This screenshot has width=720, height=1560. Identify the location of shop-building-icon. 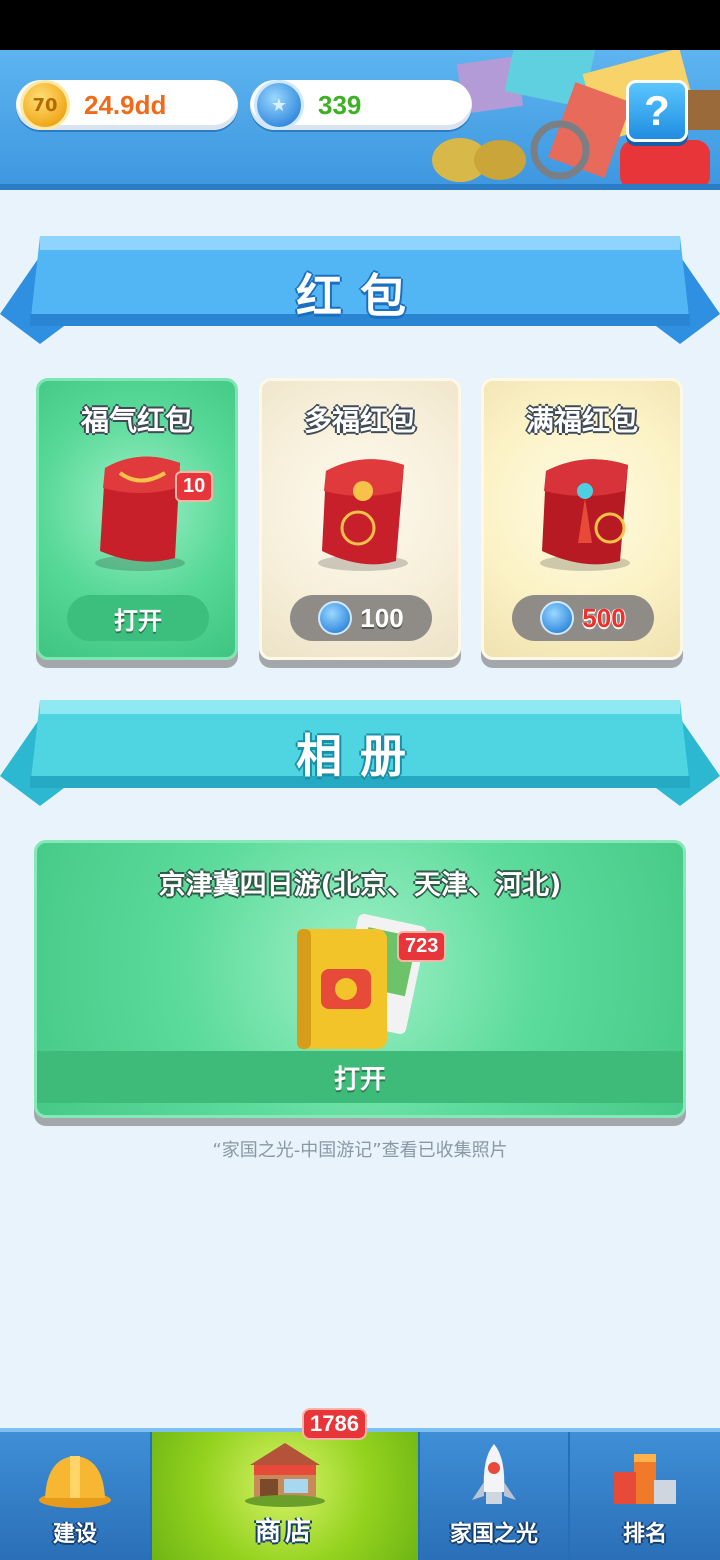
(285, 1475).